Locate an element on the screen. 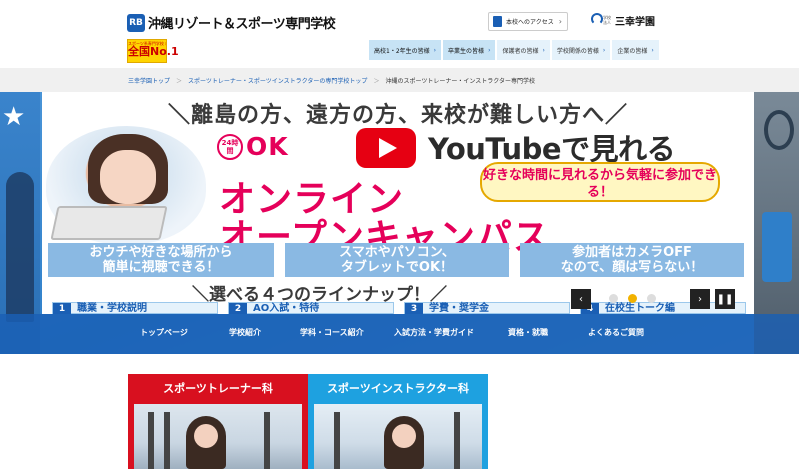 Image resolution: width=799 pixels, height=469 pixels. lineup-card: 1 職業・学校説明 is located at coordinates (135, 308).